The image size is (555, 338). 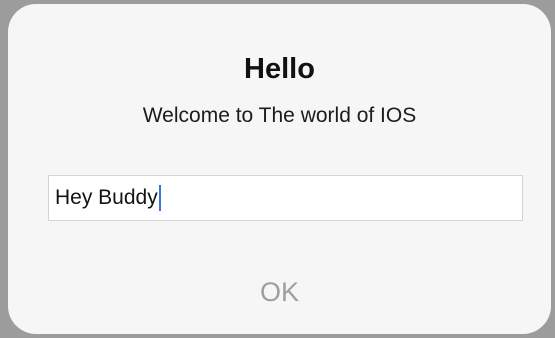 What do you see at coordinates (279, 115) in the screenshot?
I see `alert-message: Welcome to The world of IOS` at bounding box center [279, 115].